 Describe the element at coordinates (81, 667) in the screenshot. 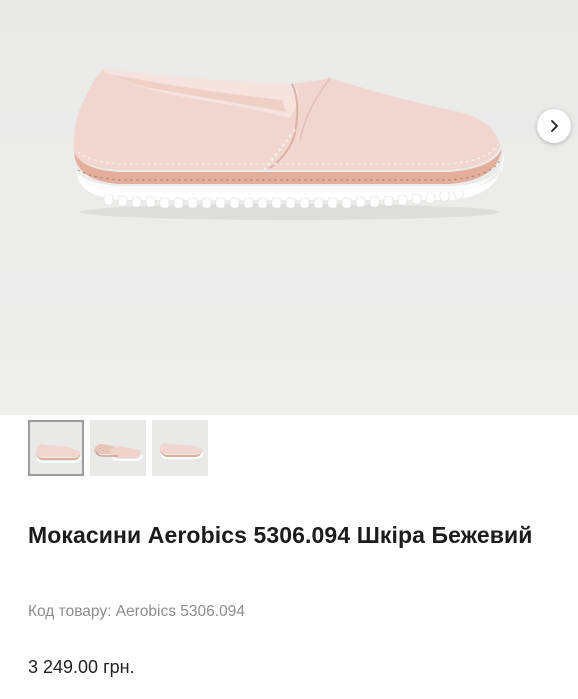

I see `product-price: 3 249.00 грн.` at that location.